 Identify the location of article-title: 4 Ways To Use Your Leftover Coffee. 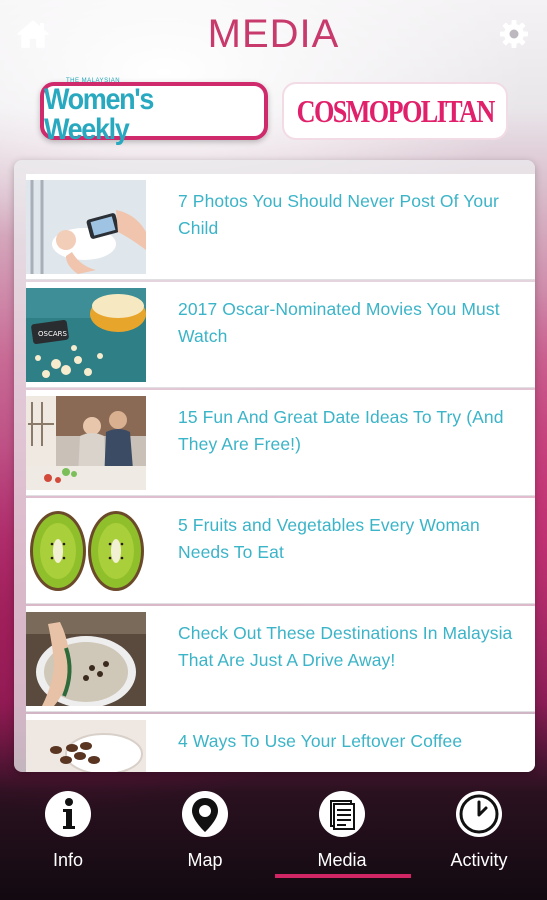
(320, 741).